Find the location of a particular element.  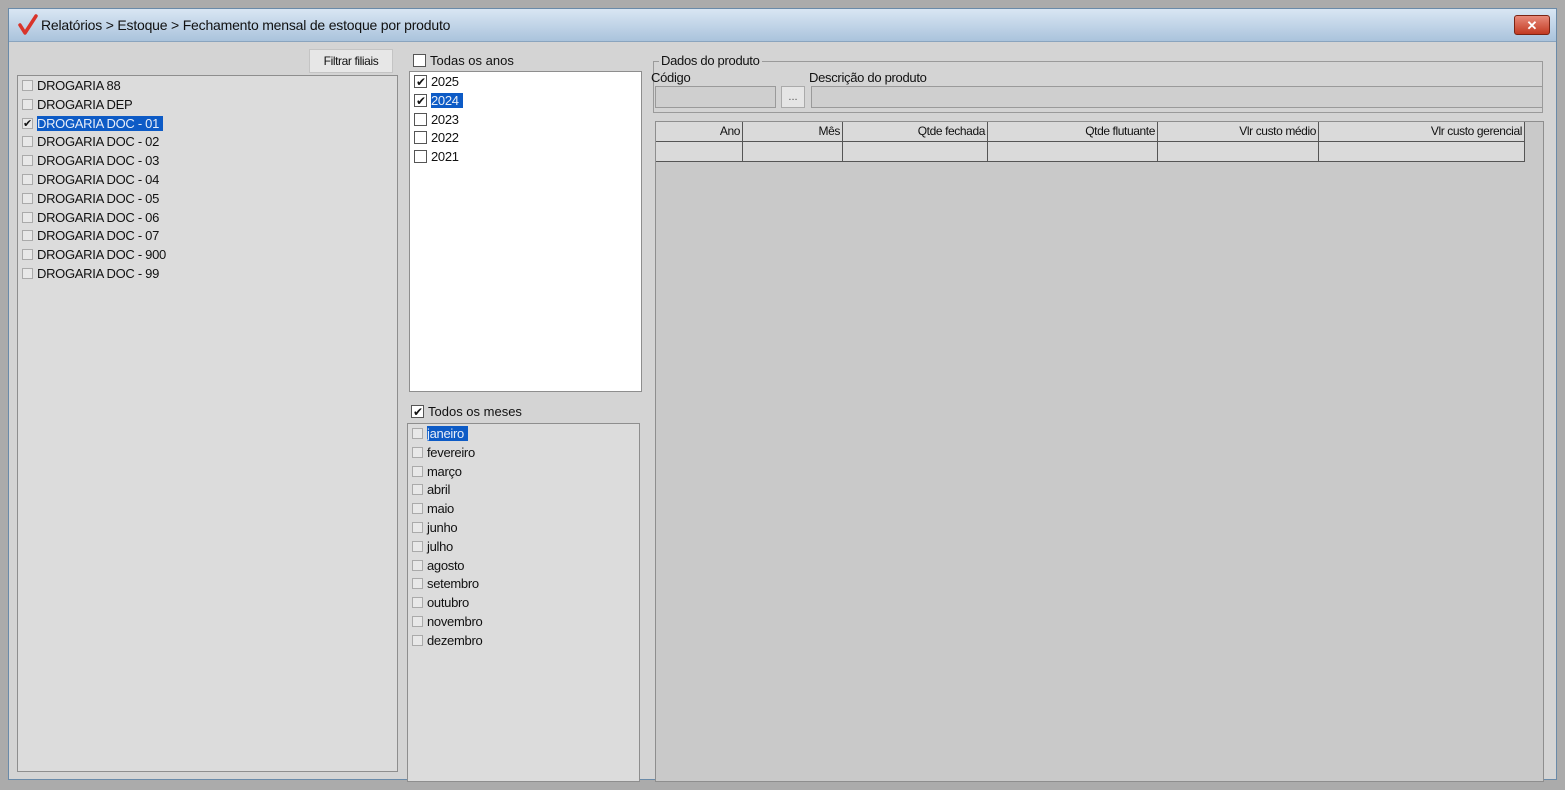

grid-column-header: Qtde fechada is located at coordinates (915, 132).